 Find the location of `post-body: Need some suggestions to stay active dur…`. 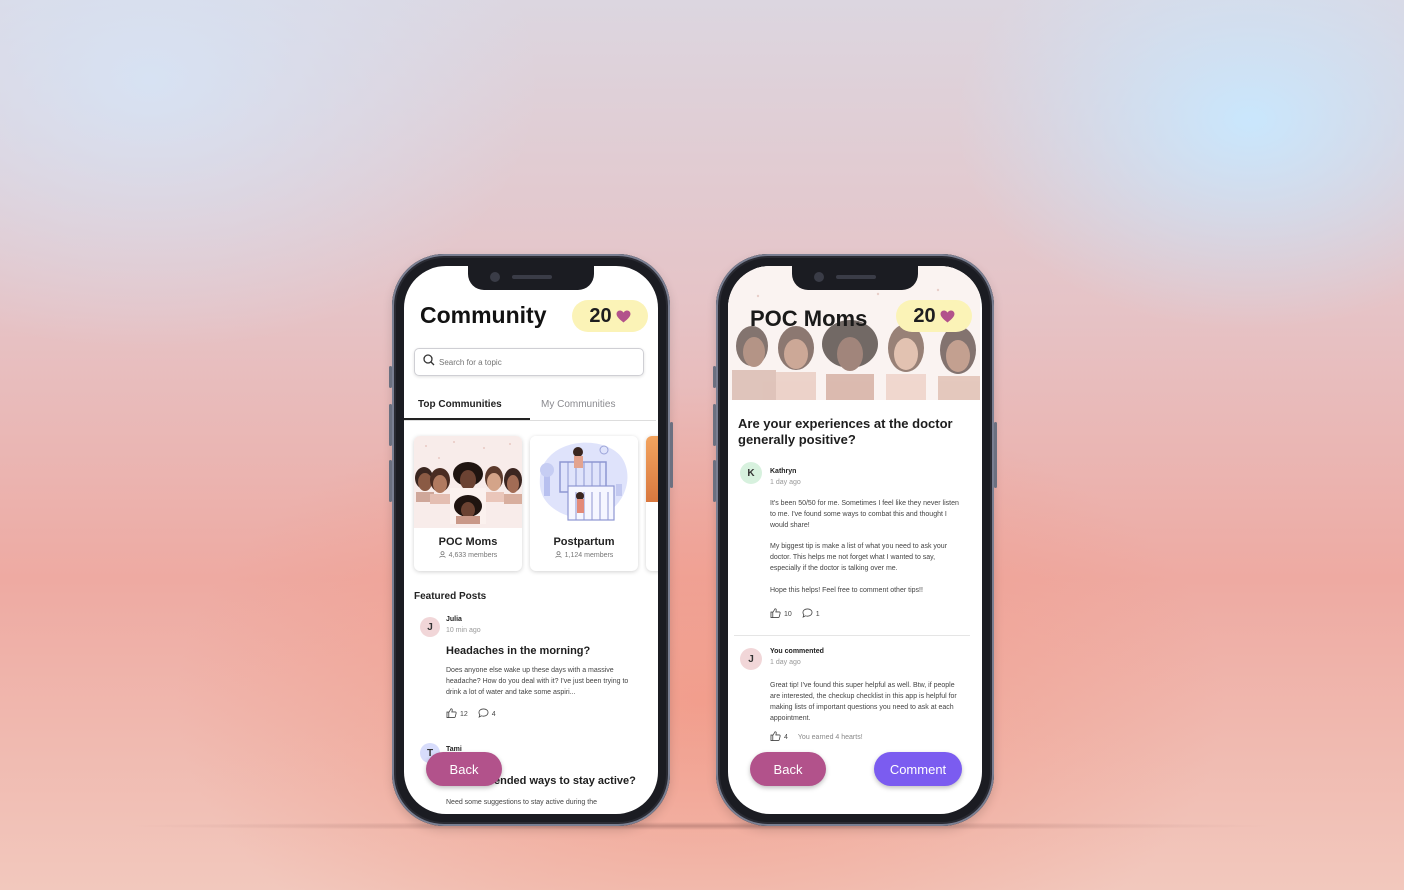

post-body: Need some suggestions to stay active dur… is located at coordinates (521, 802).